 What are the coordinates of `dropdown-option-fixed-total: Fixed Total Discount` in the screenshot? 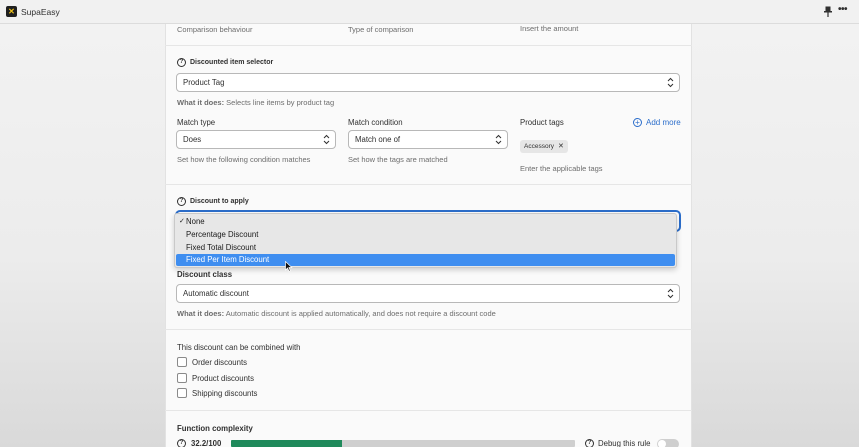 It's located at (425, 248).